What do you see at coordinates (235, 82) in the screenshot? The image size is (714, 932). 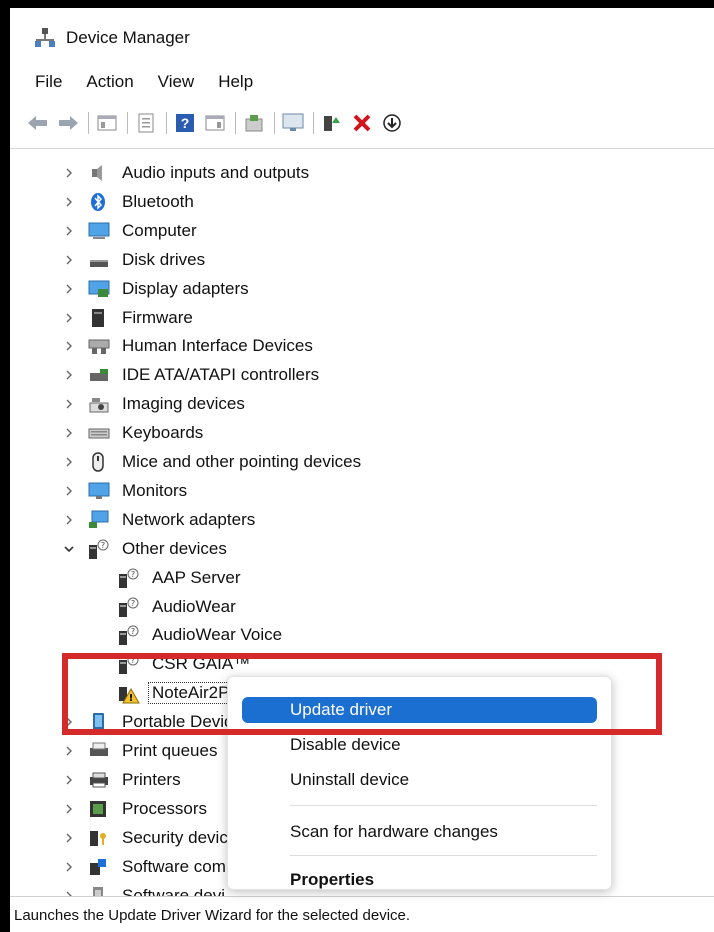 I see `menu-help: Help` at bounding box center [235, 82].